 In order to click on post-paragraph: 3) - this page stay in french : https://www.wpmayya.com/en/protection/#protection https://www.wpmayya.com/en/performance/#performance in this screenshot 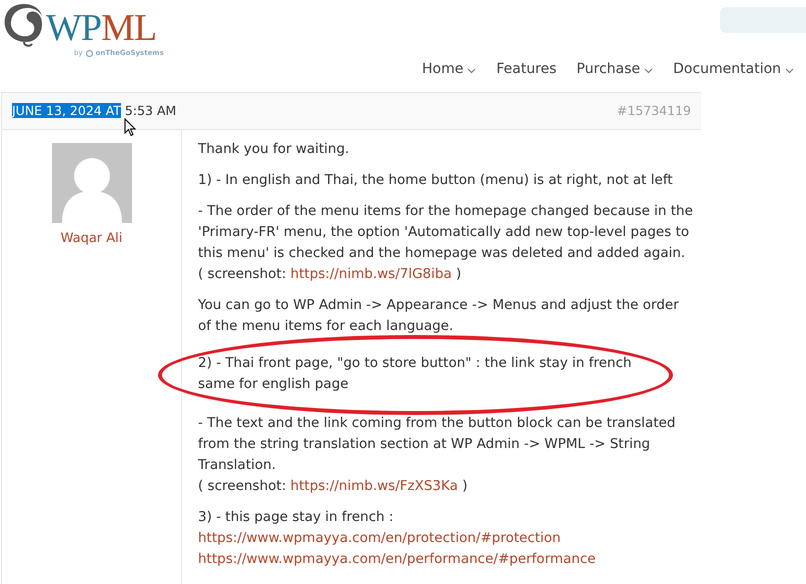, I will do `click(397, 538)`.